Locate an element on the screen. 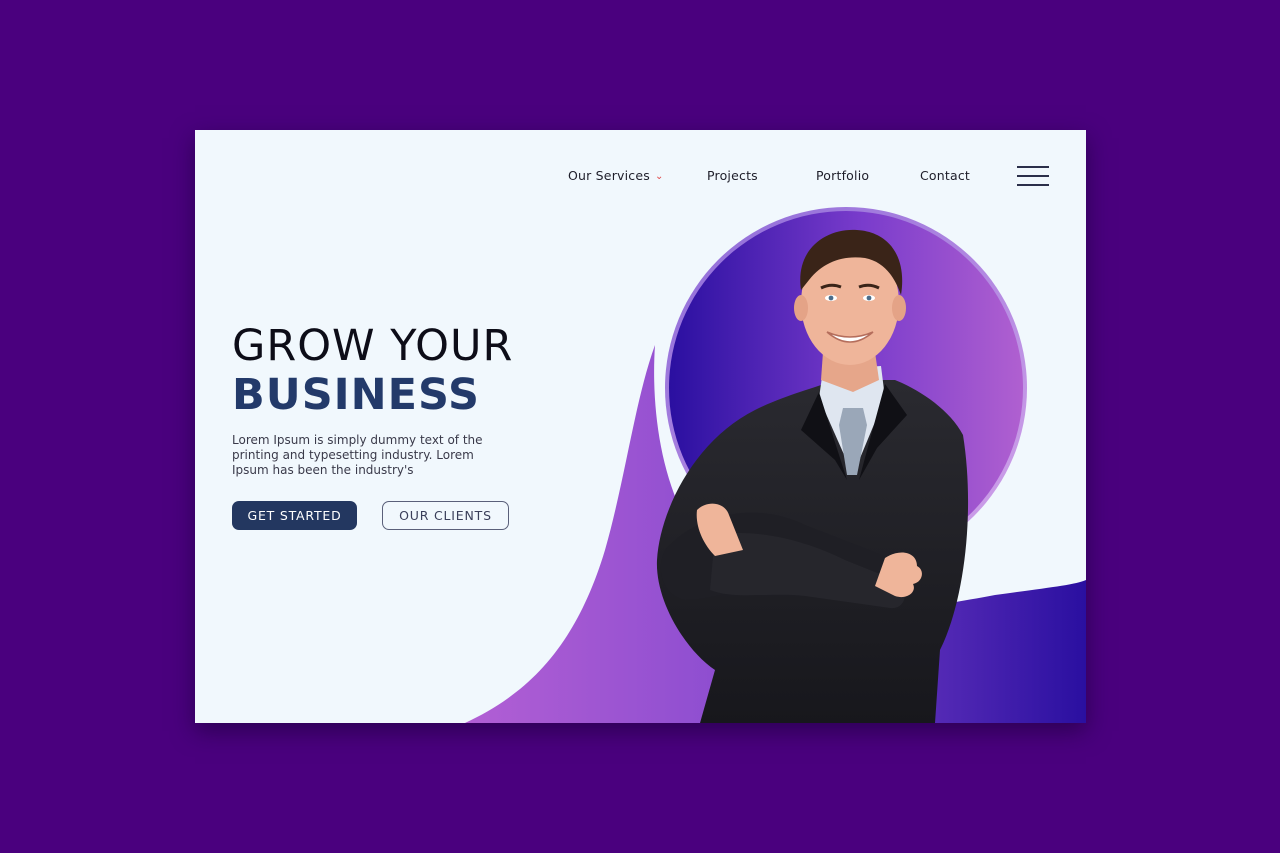 This screenshot has width=1280, height=853. our-clients-button: OUR CLIENTS is located at coordinates (445, 515).